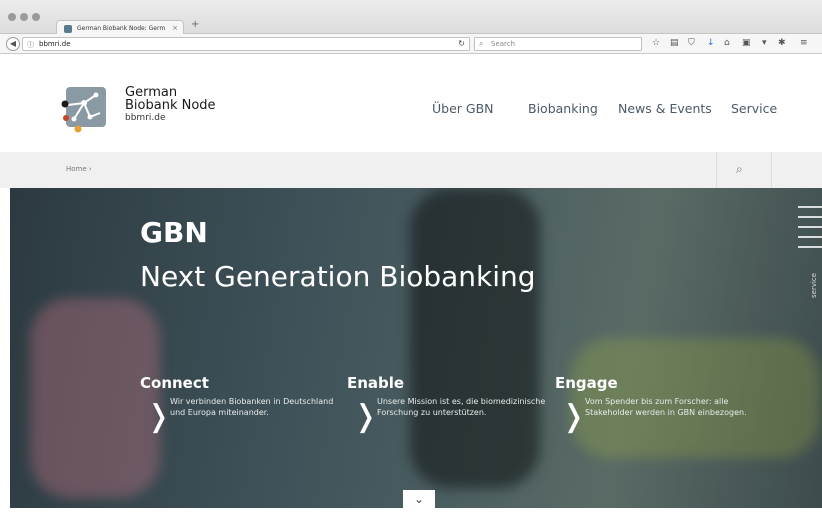 The height and width of the screenshot is (514, 822). What do you see at coordinates (246, 44) in the screenshot?
I see `address-bar: ⓘ bbmri.de ↻` at bounding box center [246, 44].